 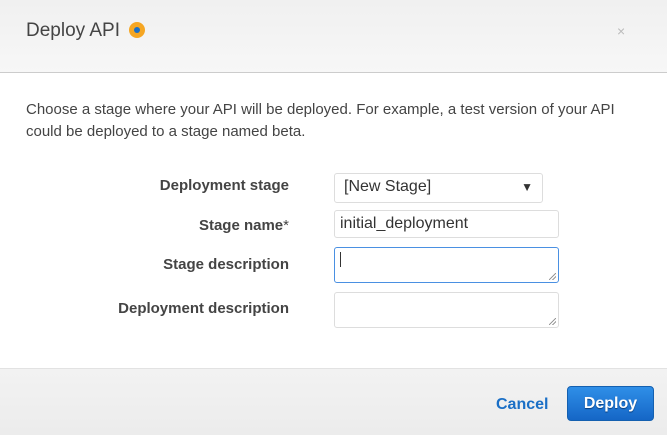 What do you see at coordinates (203, 308) in the screenshot?
I see `deployment-description-label: Deployment description` at bounding box center [203, 308].